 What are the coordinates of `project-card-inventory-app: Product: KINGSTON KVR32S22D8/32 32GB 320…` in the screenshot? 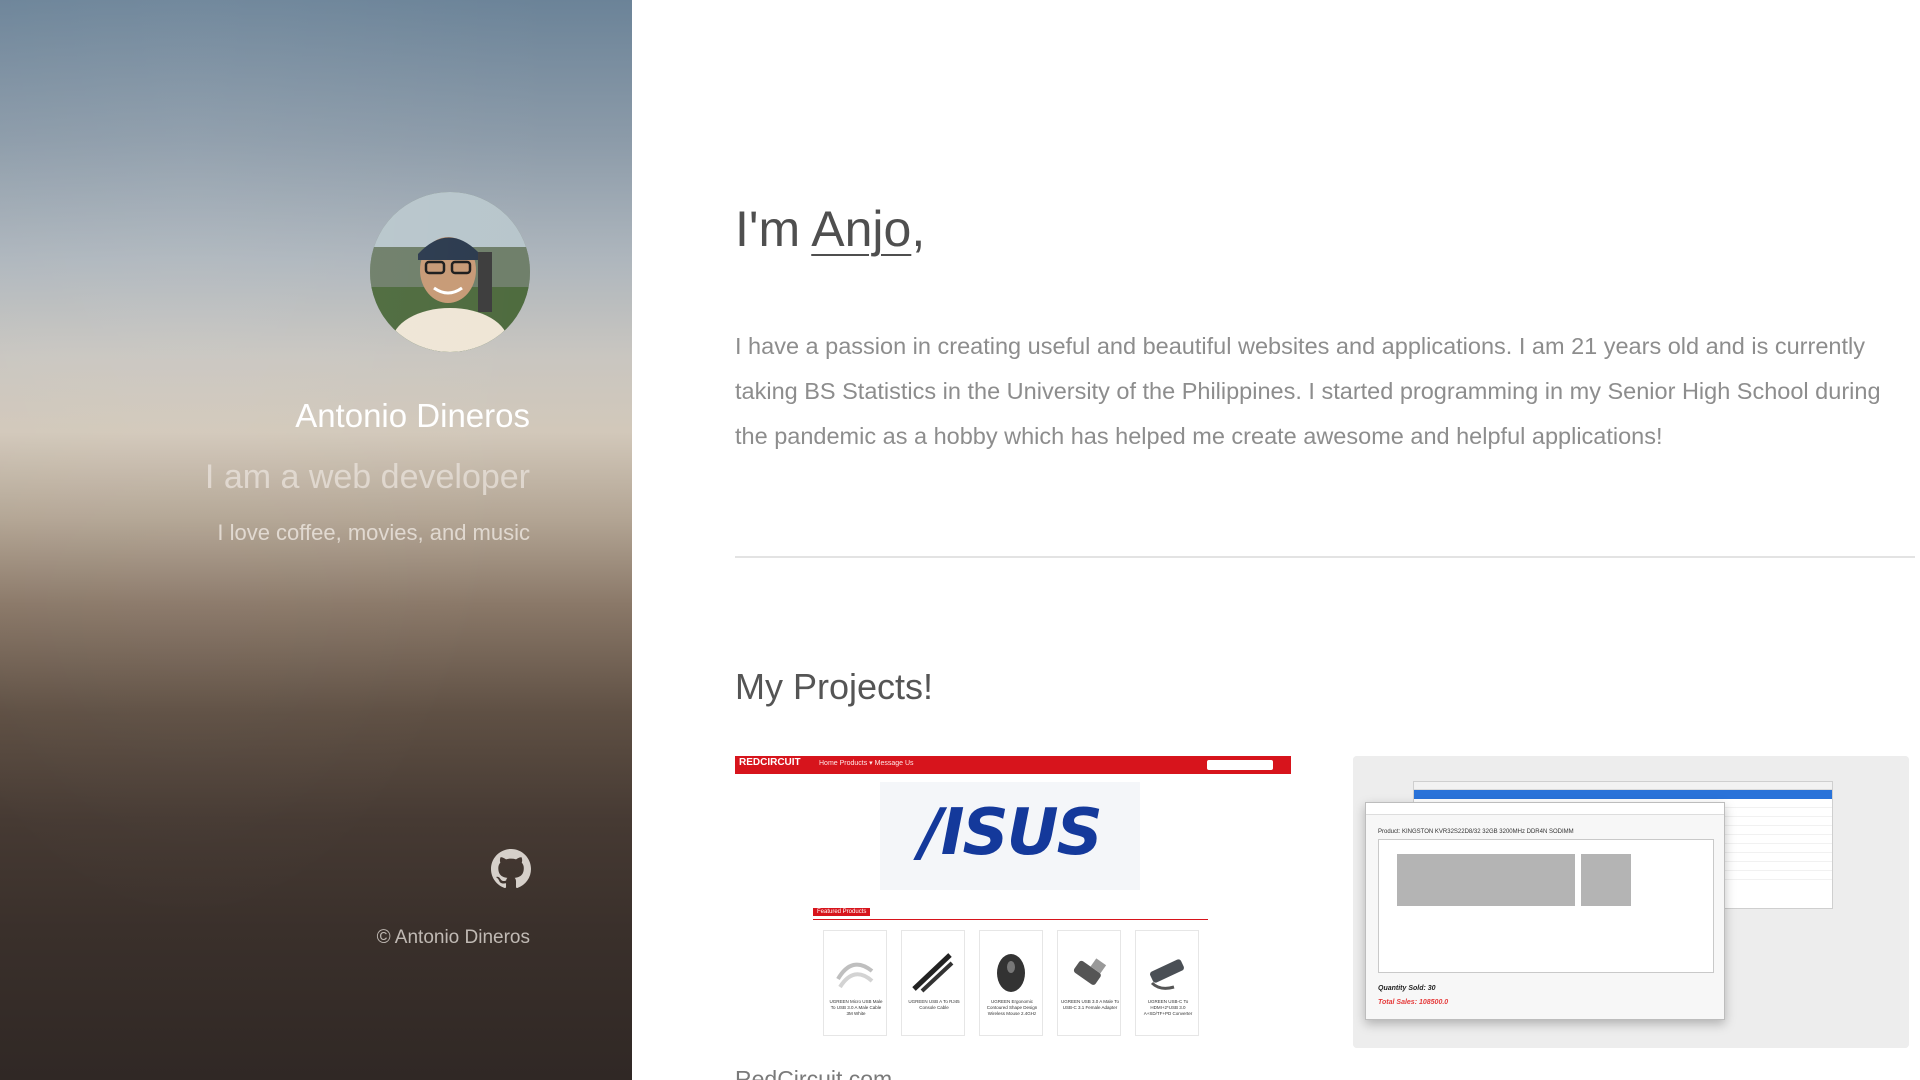 It's located at (1631, 902).